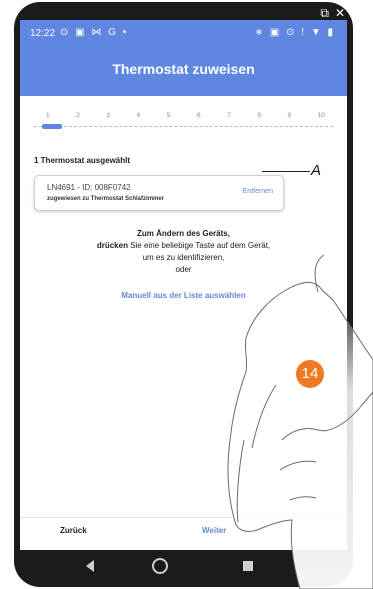 This screenshot has width=373, height=589. I want to click on step-indicator: 1 2 3 4 5 6 7 8 9 10, so click(183, 127).